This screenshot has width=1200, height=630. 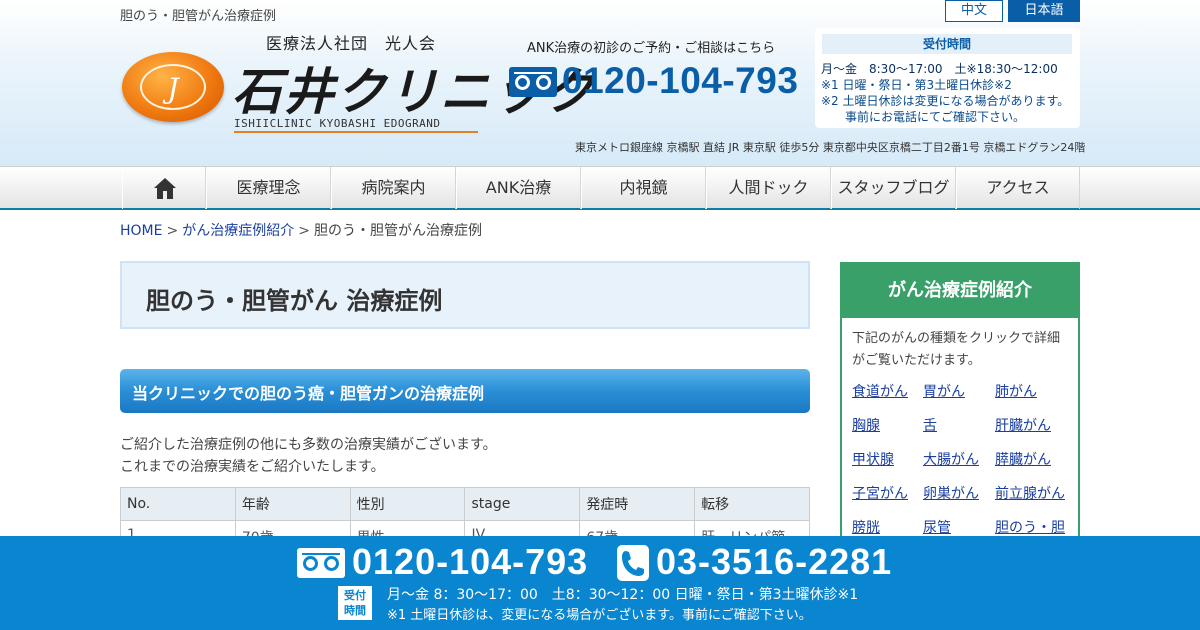 I want to click on hours-line-1: 月～金 8:30～17:00 土※18:30～12:00, so click(x=939, y=69).